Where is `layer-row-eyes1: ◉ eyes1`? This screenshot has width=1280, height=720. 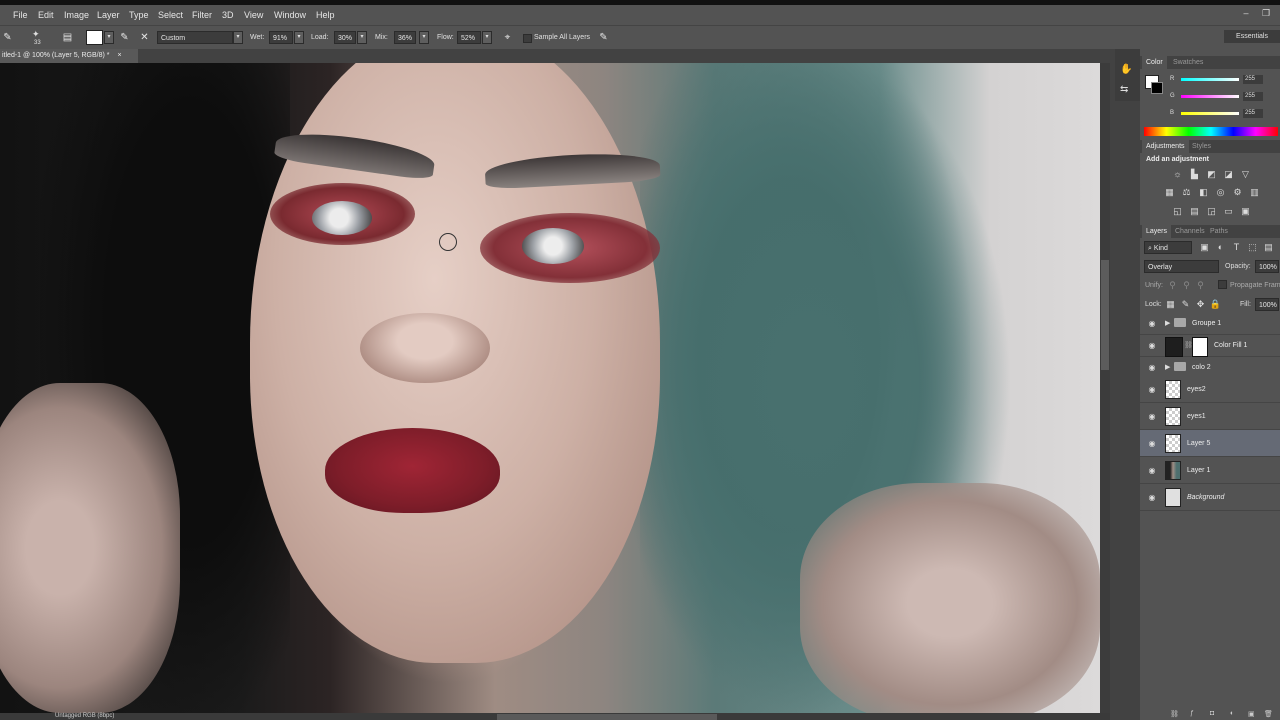
layer-row-eyes1: ◉ eyes1 is located at coordinates (1210, 416).